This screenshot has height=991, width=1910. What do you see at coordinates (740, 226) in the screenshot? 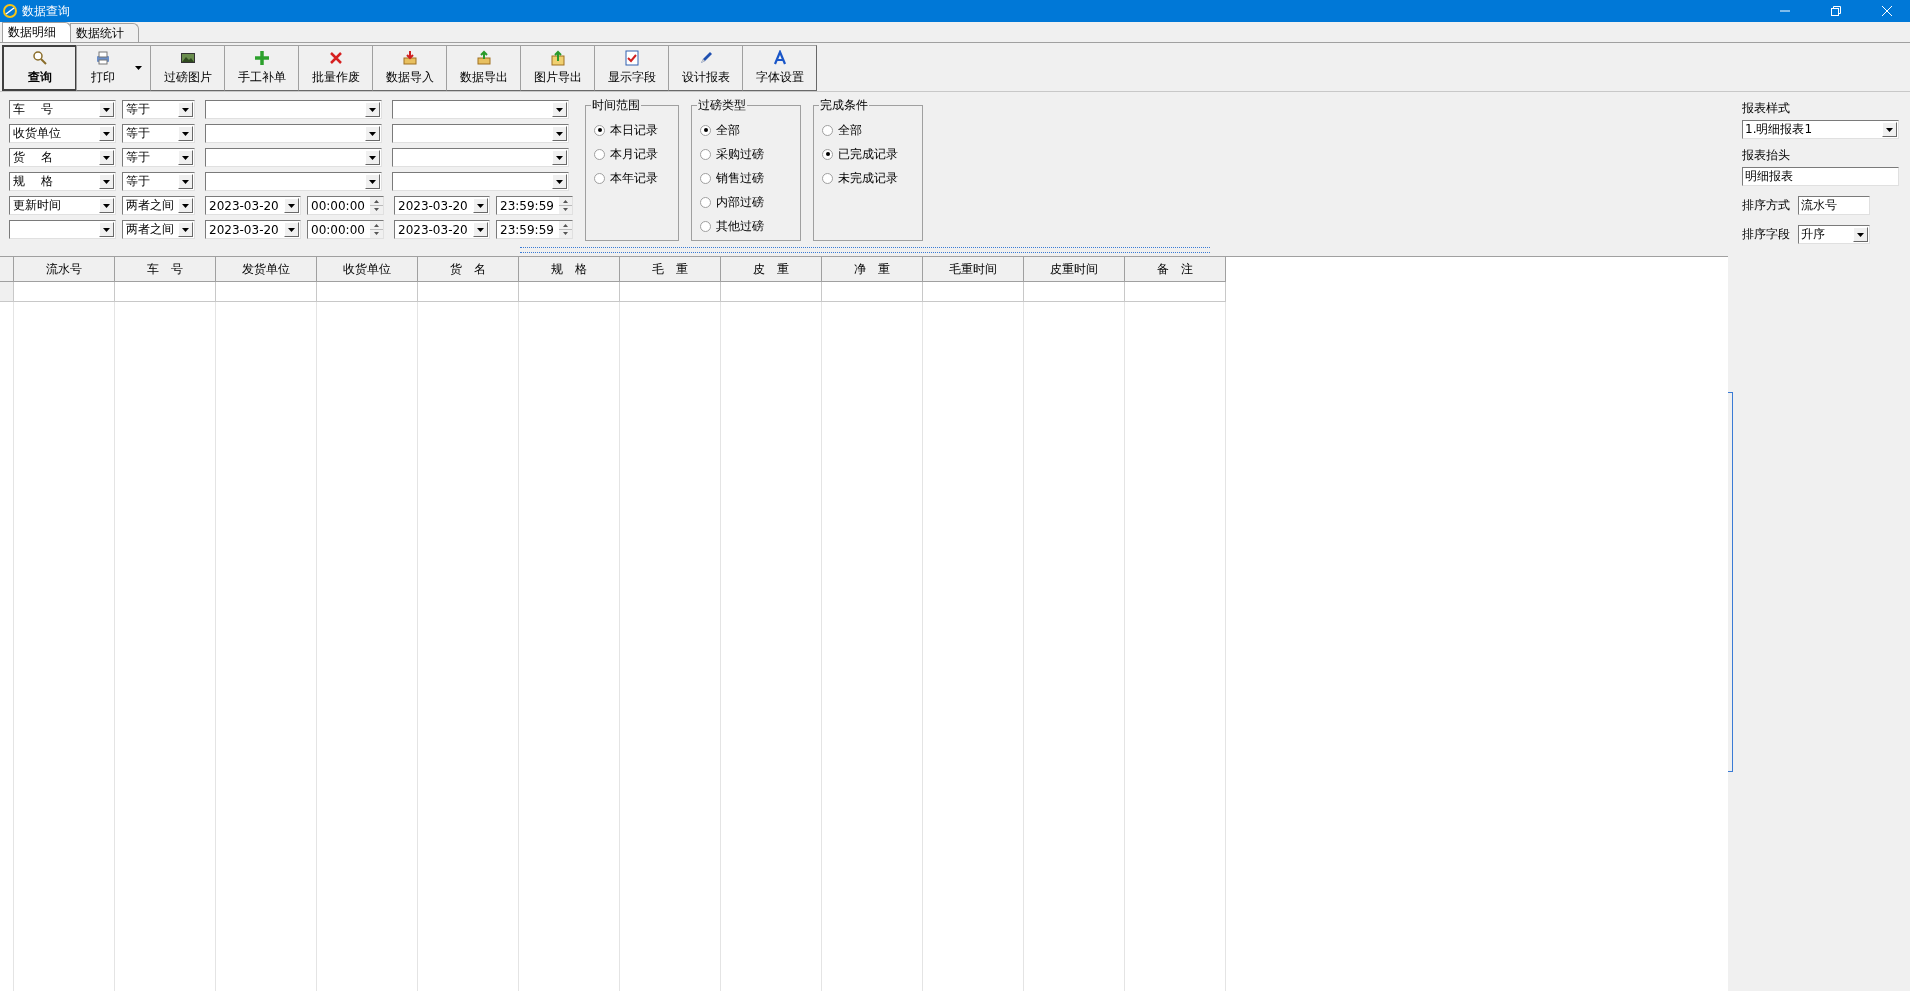
I see `radio-label: 其他过磅` at bounding box center [740, 226].